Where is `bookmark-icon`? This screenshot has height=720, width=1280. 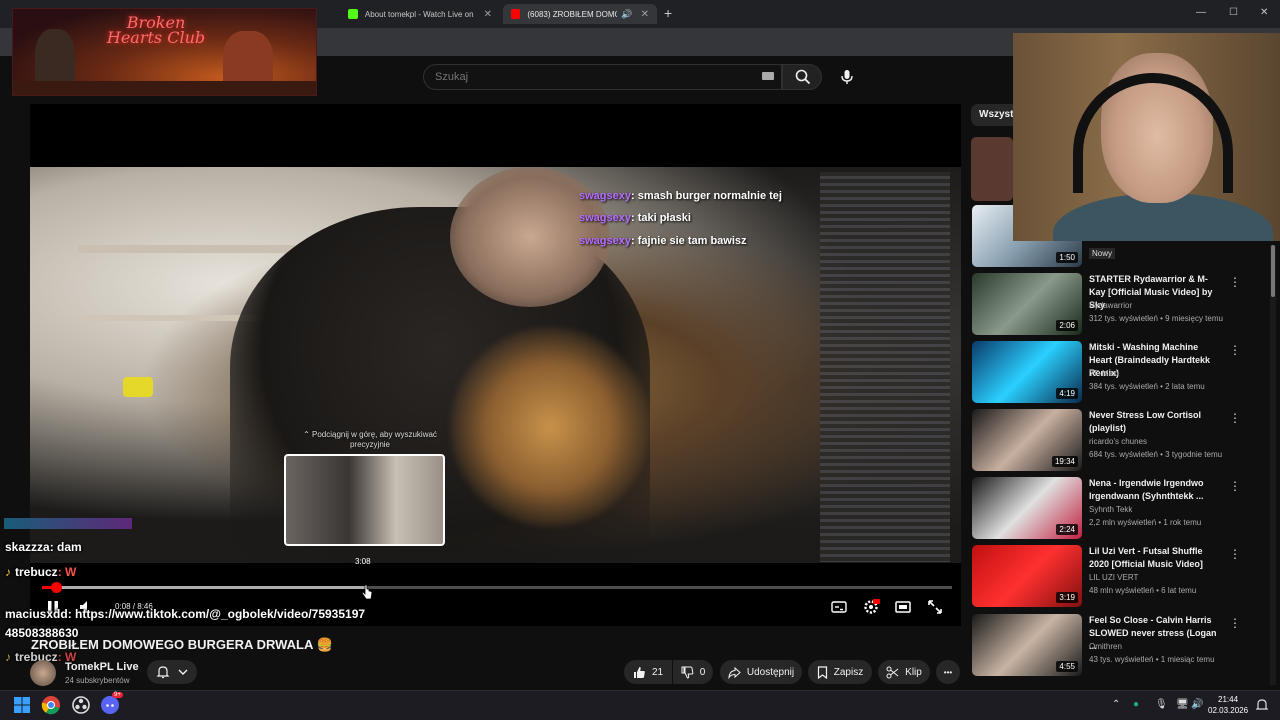
bookmark-icon is located at coordinates (822, 672).